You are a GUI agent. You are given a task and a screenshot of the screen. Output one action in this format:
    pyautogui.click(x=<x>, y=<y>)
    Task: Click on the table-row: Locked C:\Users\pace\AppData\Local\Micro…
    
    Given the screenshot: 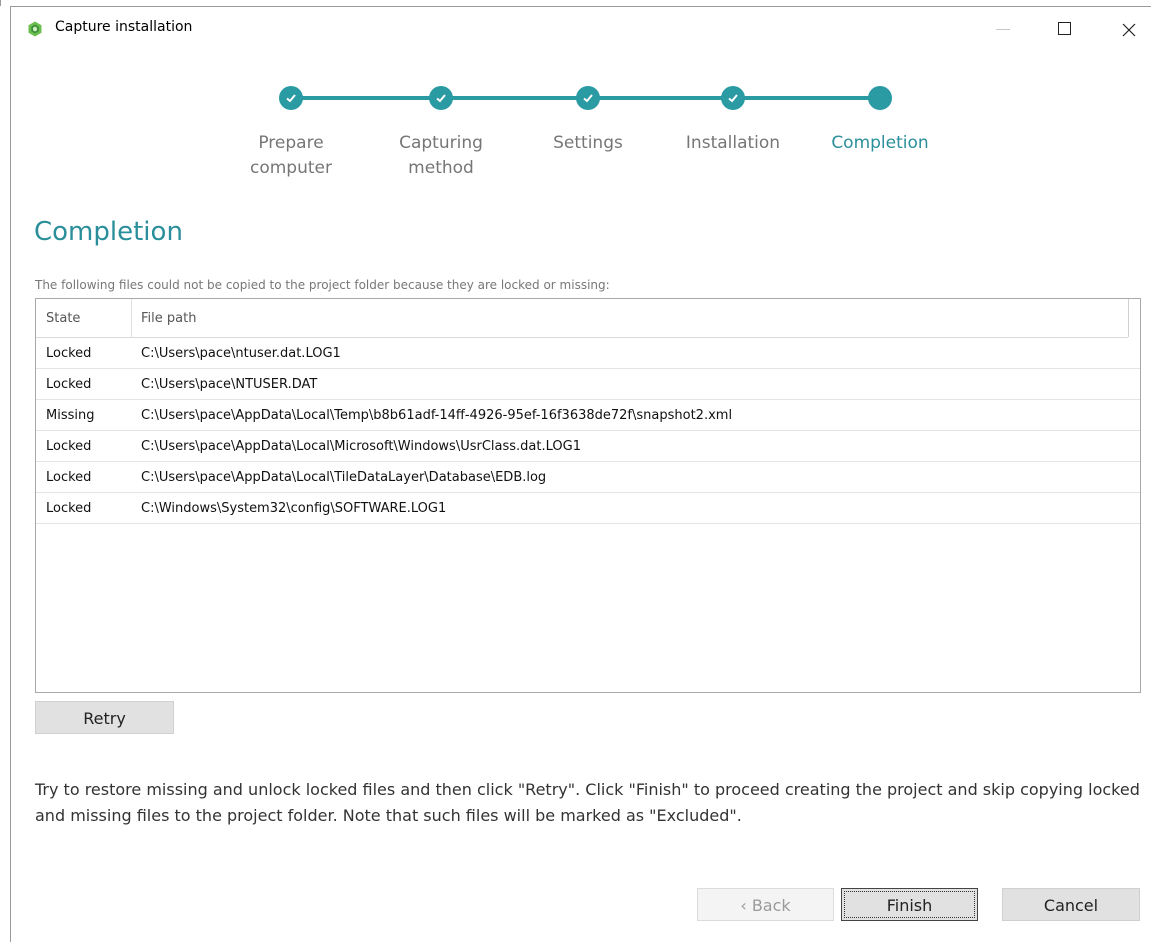 What is the action you would take?
    pyautogui.click(x=588, y=446)
    